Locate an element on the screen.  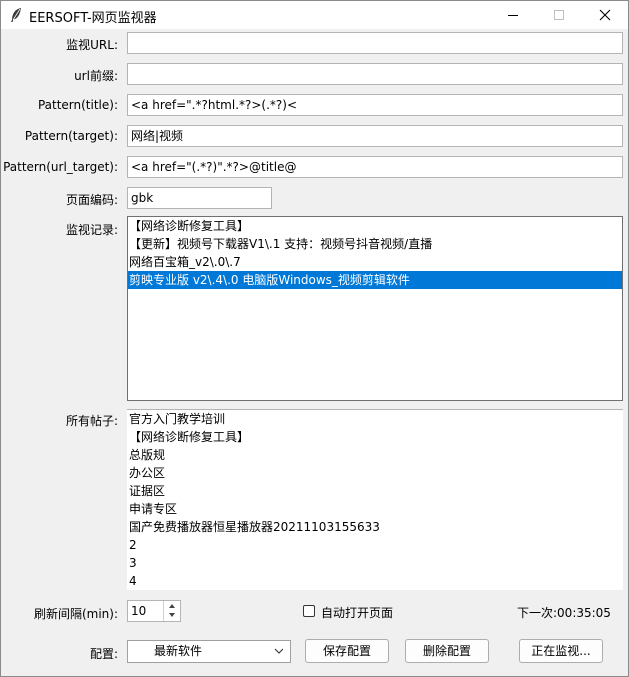
post-line: 总版规 is located at coordinates (147, 455).